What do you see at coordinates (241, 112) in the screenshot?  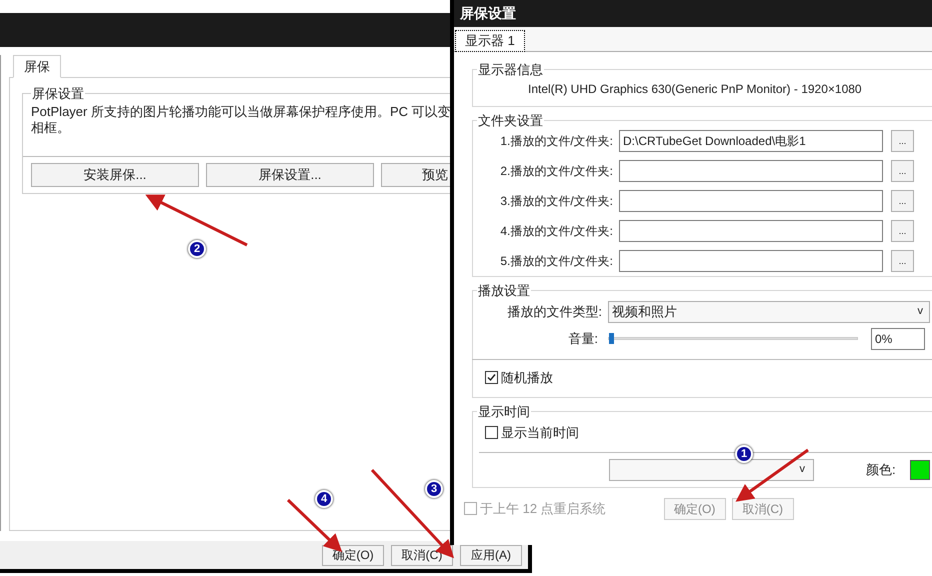 I see `description-text: PotPlayer 所支持的图片轮播功能可以当做屏幕保护程序使用。PC 可以变` at bounding box center [241, 112].